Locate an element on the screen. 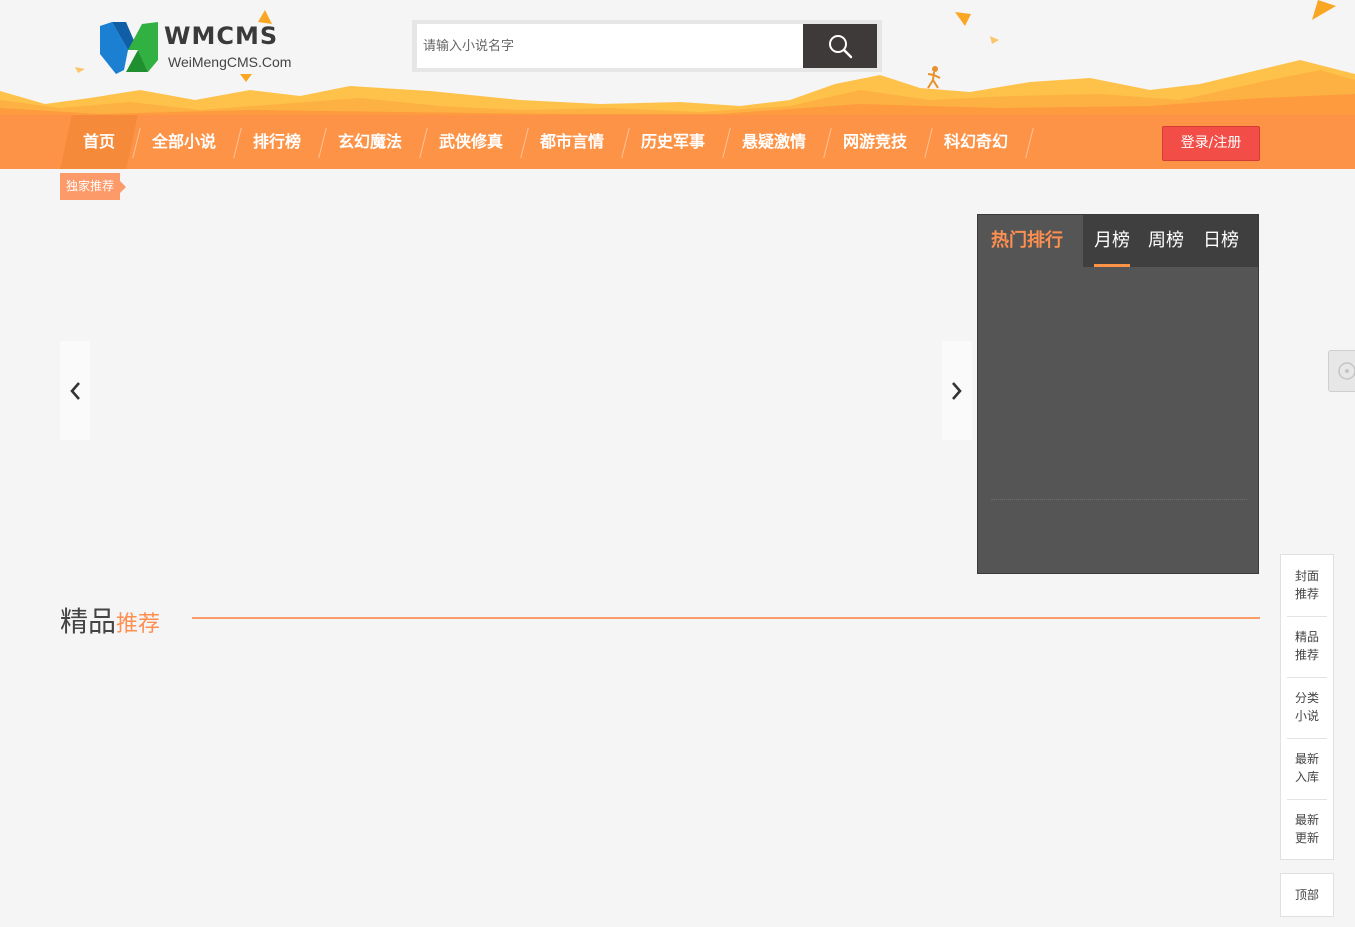 This screenshot has width=1355, height=927. section-divider is located at coordinates (726, 618).